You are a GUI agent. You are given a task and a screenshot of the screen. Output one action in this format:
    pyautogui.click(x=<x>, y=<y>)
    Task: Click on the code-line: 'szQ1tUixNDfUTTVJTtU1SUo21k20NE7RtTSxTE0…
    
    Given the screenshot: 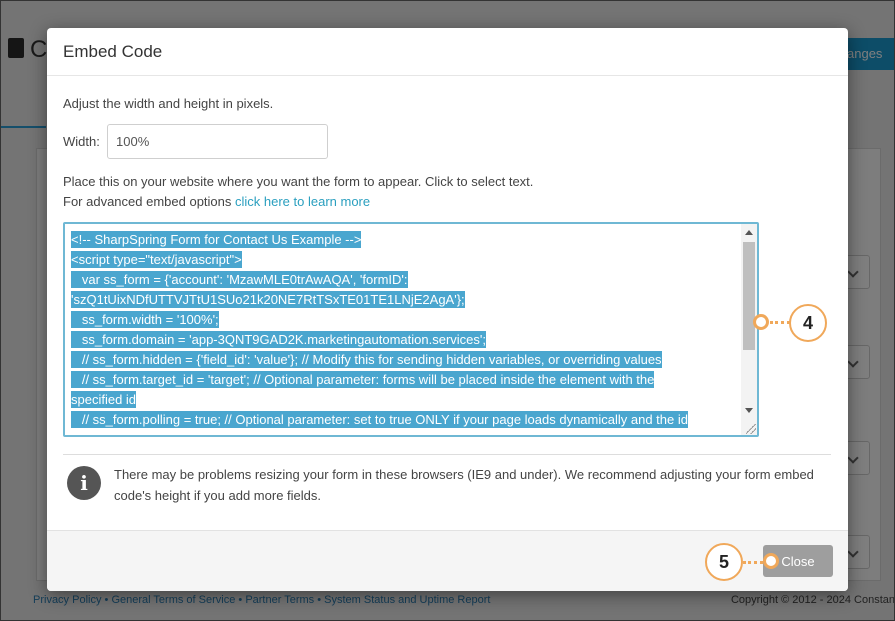 What is the action you would take?
    pyautogui.click(x=268, y=299)
    